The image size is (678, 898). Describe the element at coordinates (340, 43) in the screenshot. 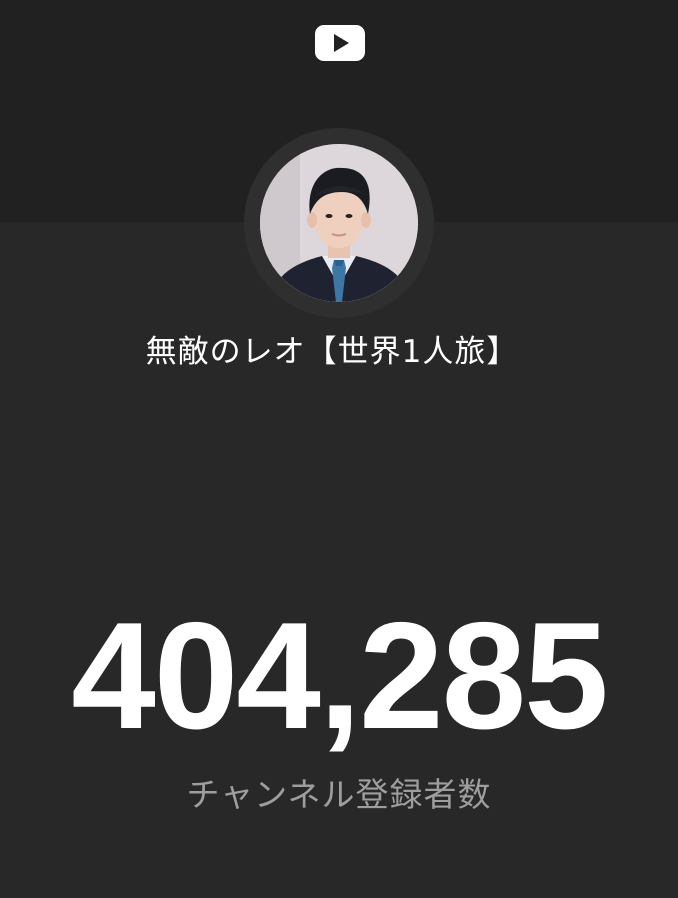

I see `youtube-play-icon` at that location.